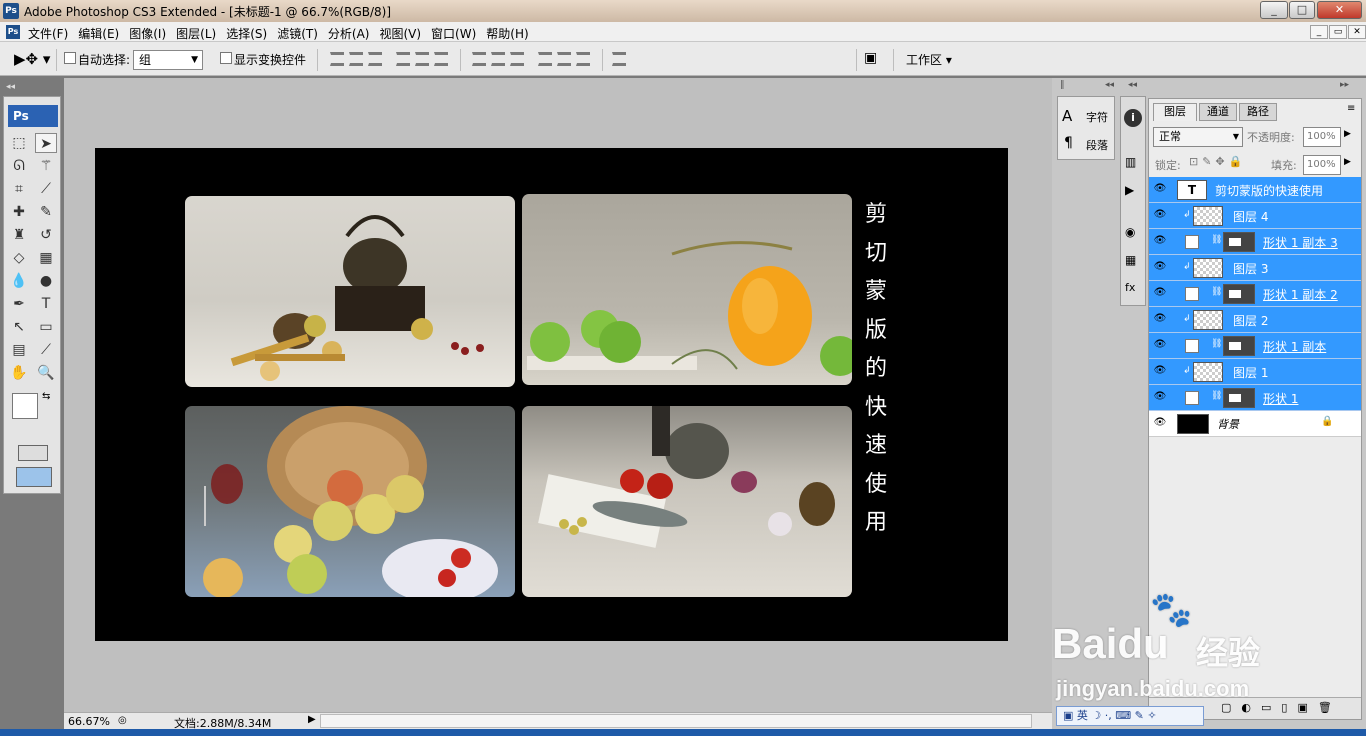 The height and width of the screenshot is (736, 1366). Describe the element at coordinates (1255, 320) in the screenshot. I see `layer-row: 👁 ↲ 图层 2` at that location.